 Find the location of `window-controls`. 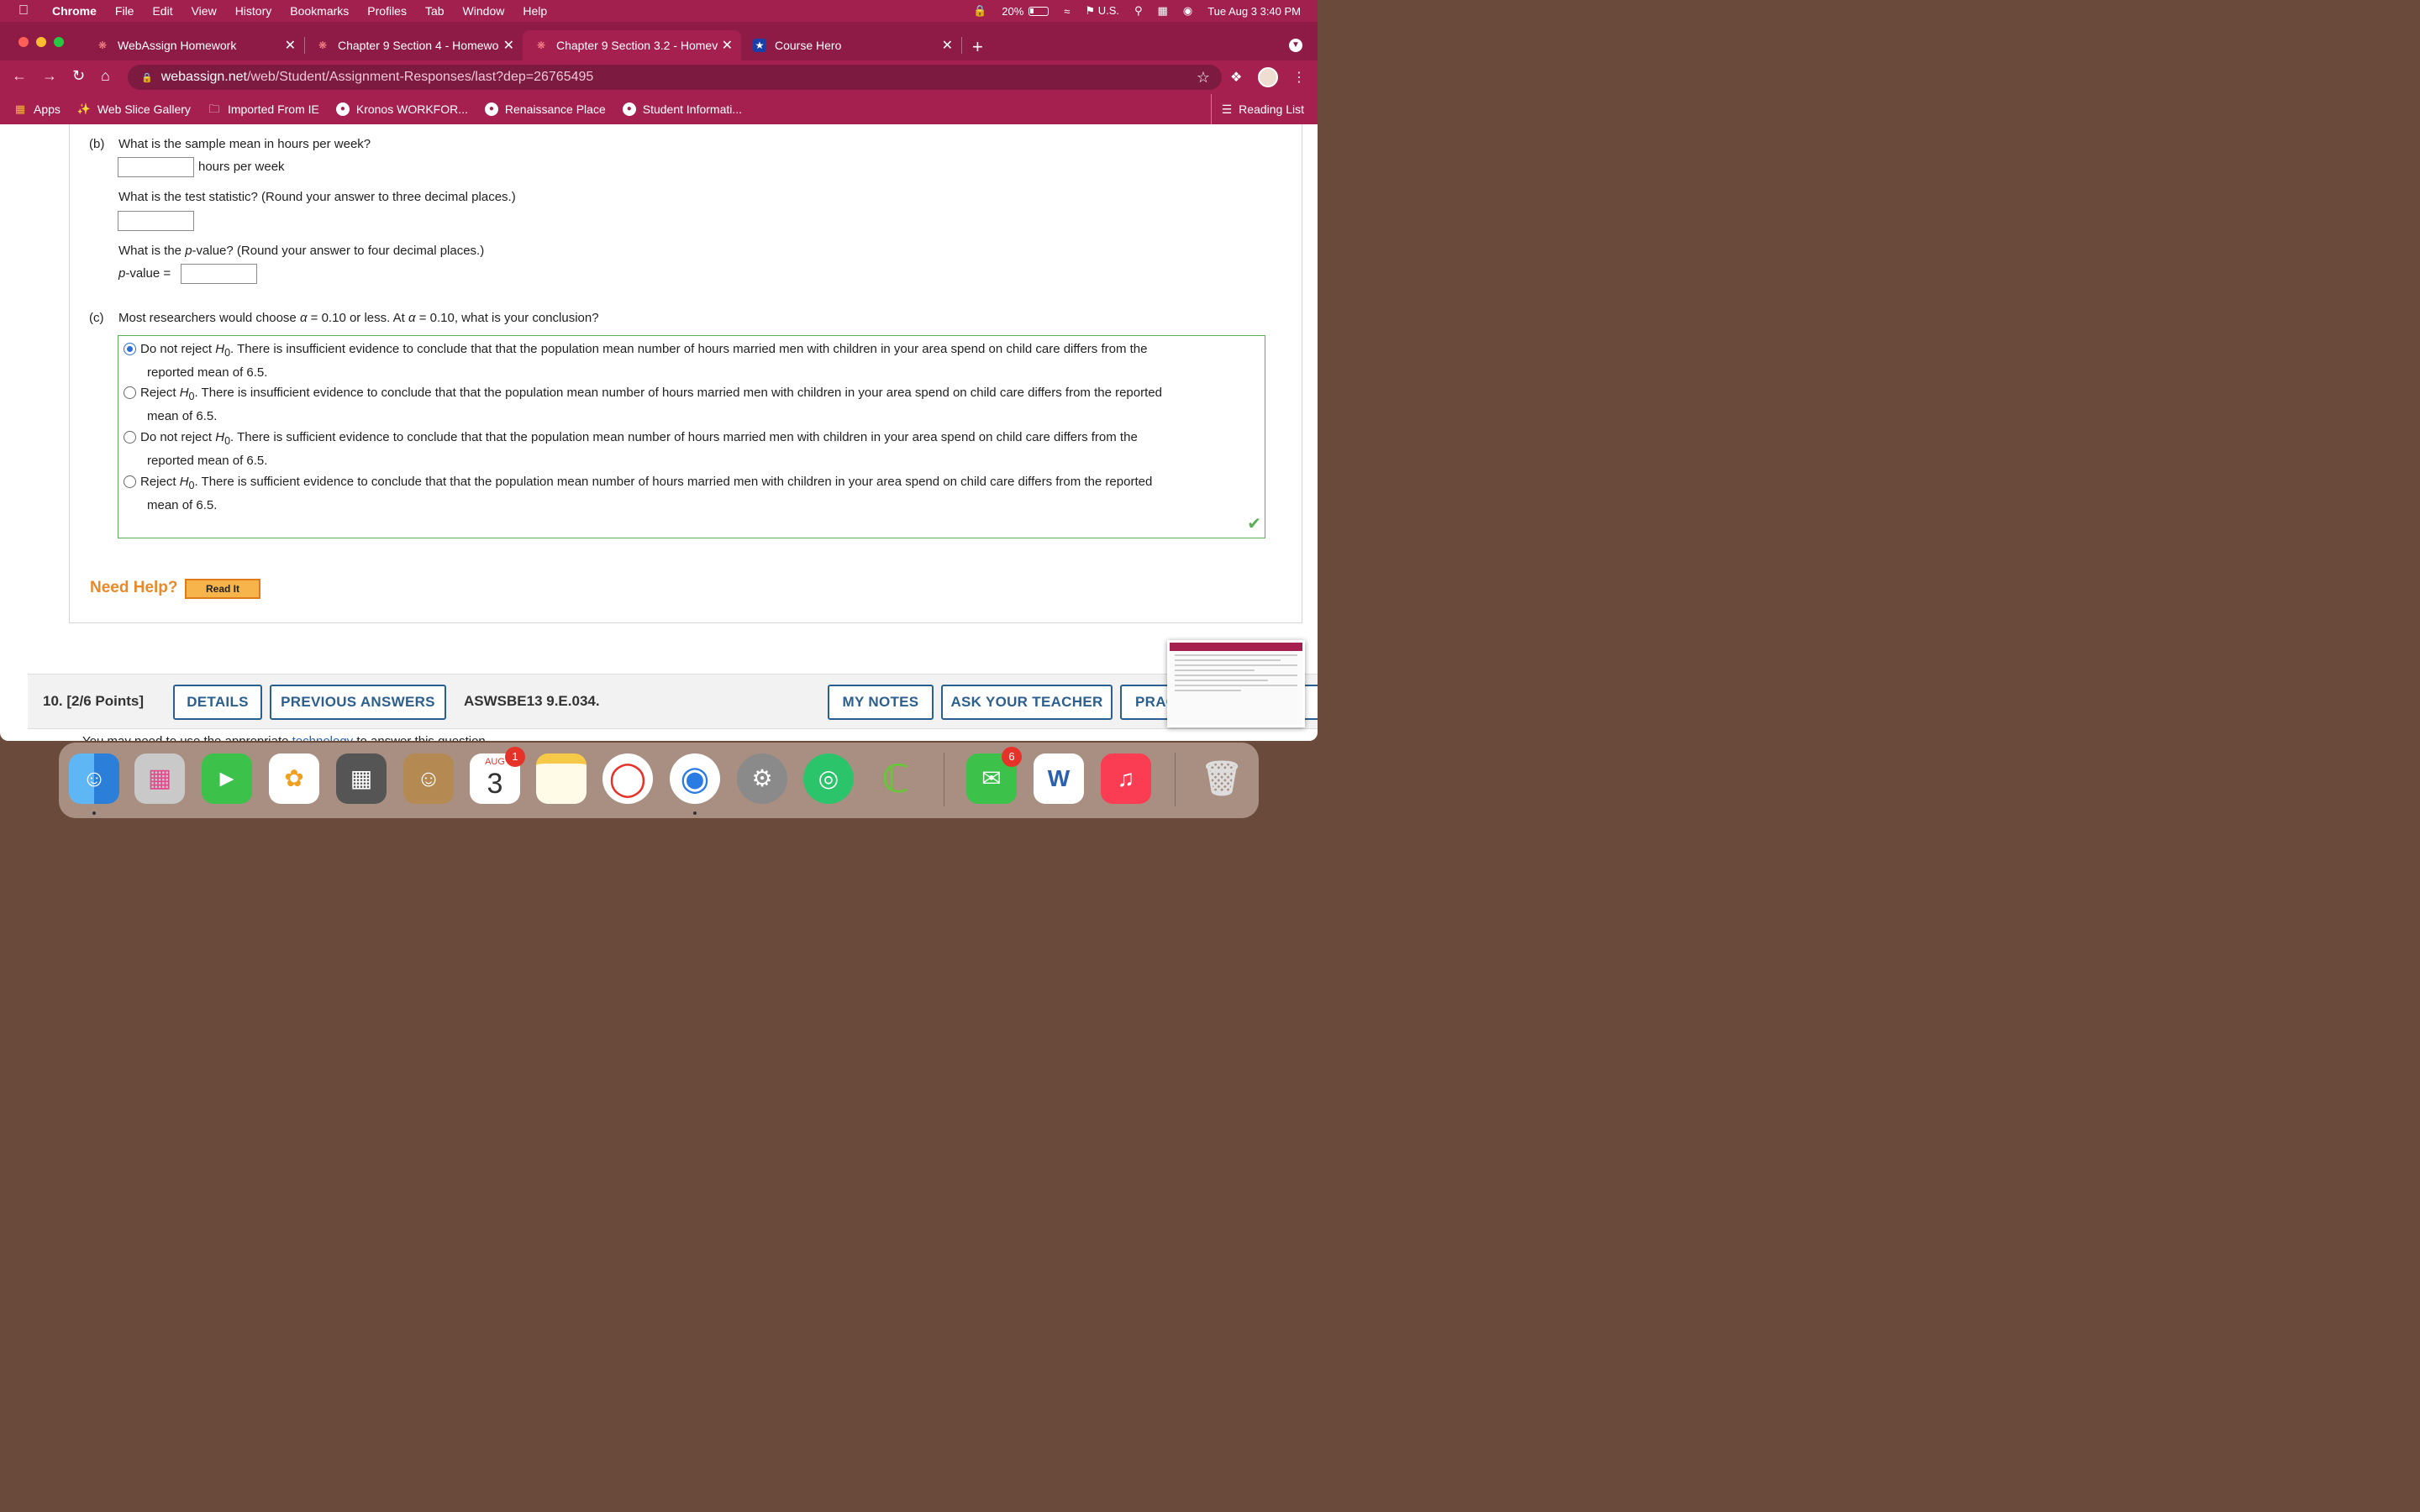

window-controls is located at coordinates (41, 42).